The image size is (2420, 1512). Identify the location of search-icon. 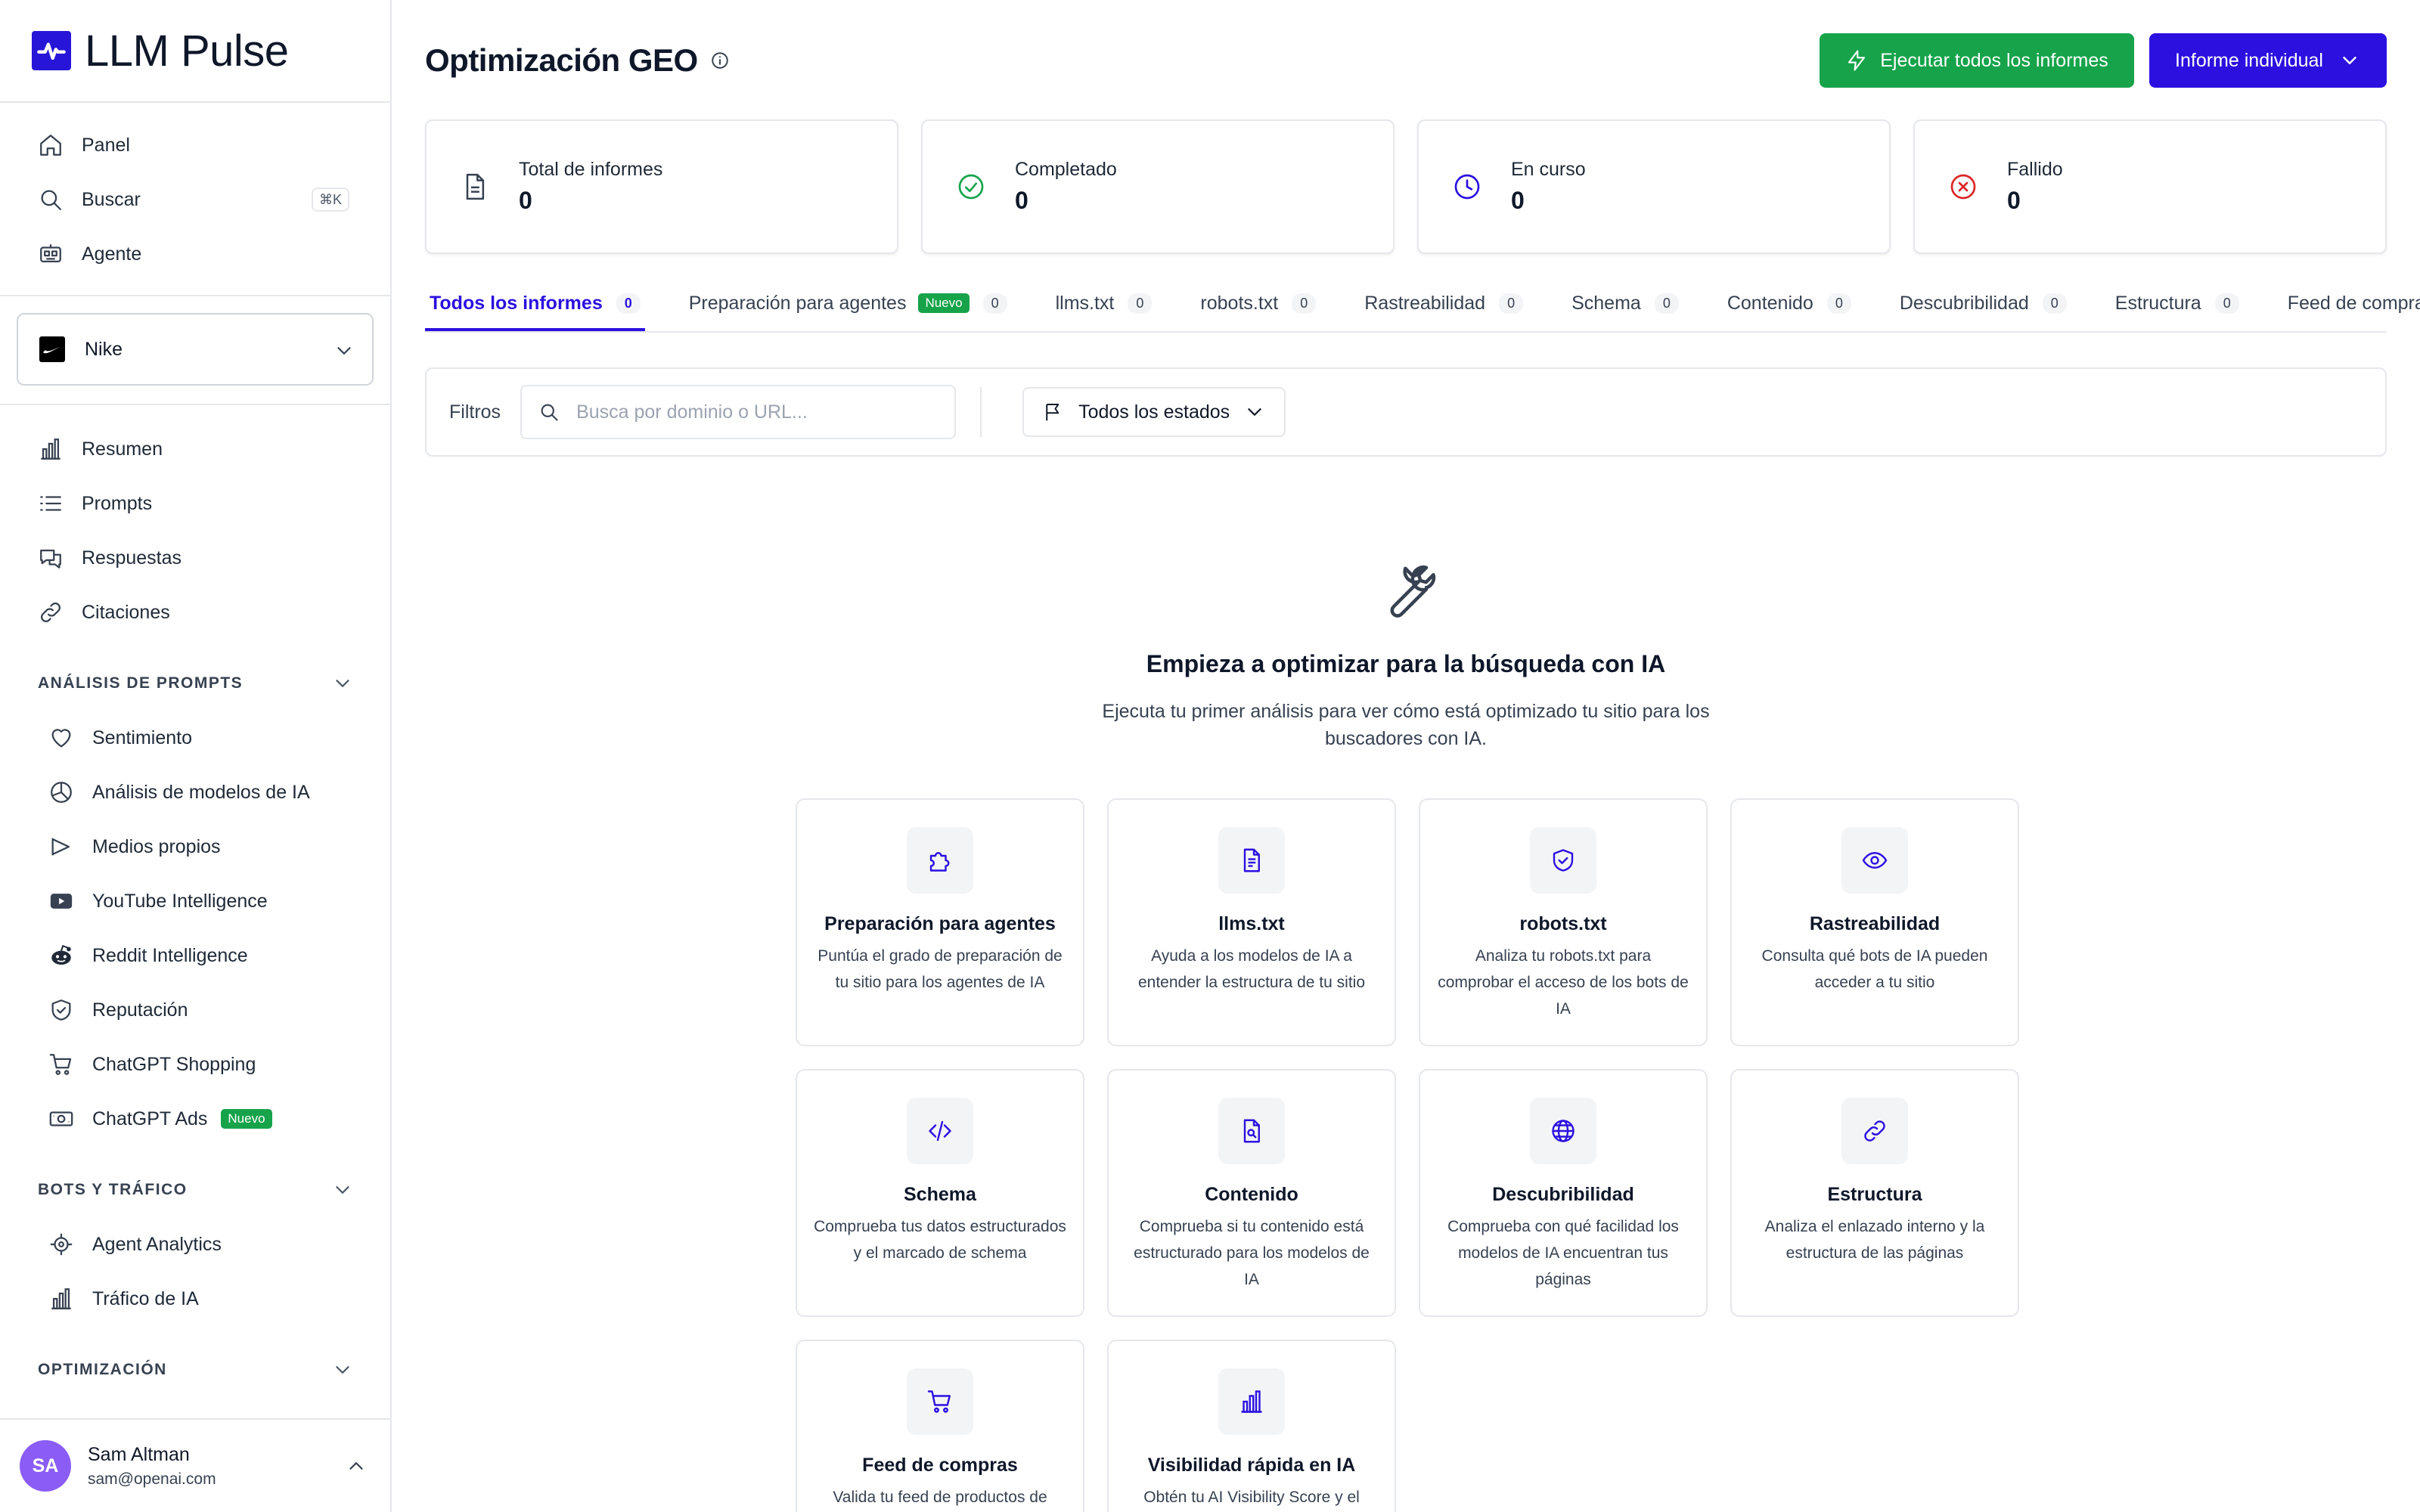
(549, 412).